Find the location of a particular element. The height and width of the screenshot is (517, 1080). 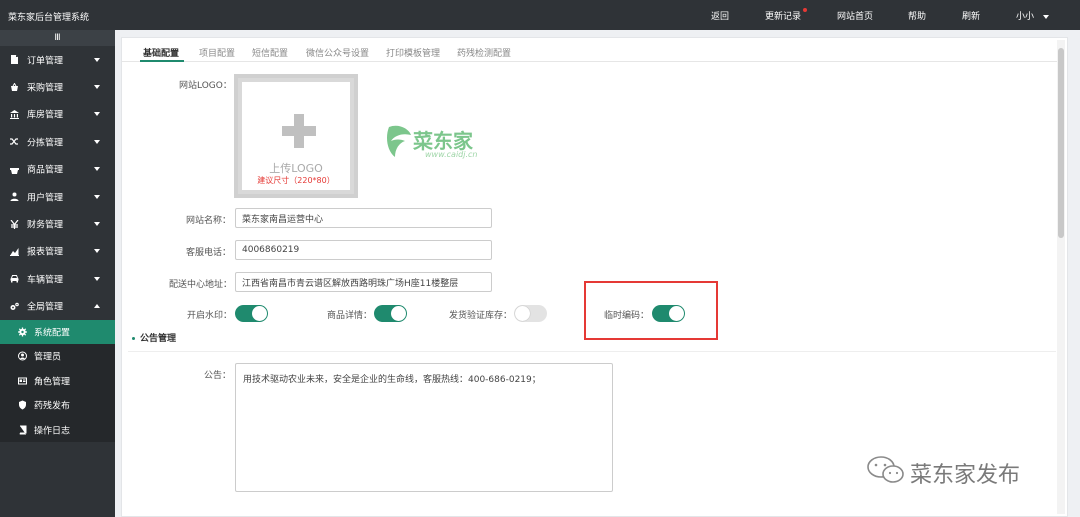

sidebar-item-roles: 角色管理 is located at coordinates (57, 381).